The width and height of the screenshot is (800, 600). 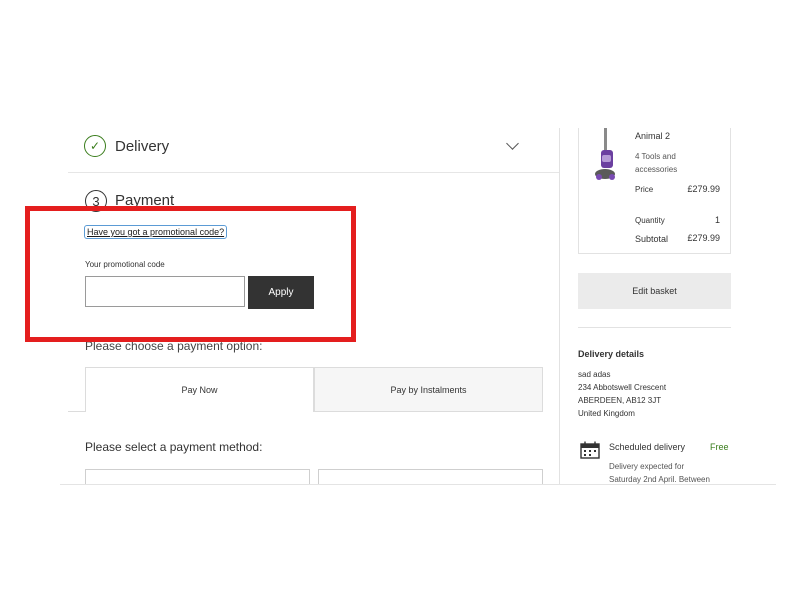 What do you see at coordinates (428, 389) in the screenshot?
I see `tab-pay-by-instalments: Pay by Instalments` at bounding box center [428, 389].